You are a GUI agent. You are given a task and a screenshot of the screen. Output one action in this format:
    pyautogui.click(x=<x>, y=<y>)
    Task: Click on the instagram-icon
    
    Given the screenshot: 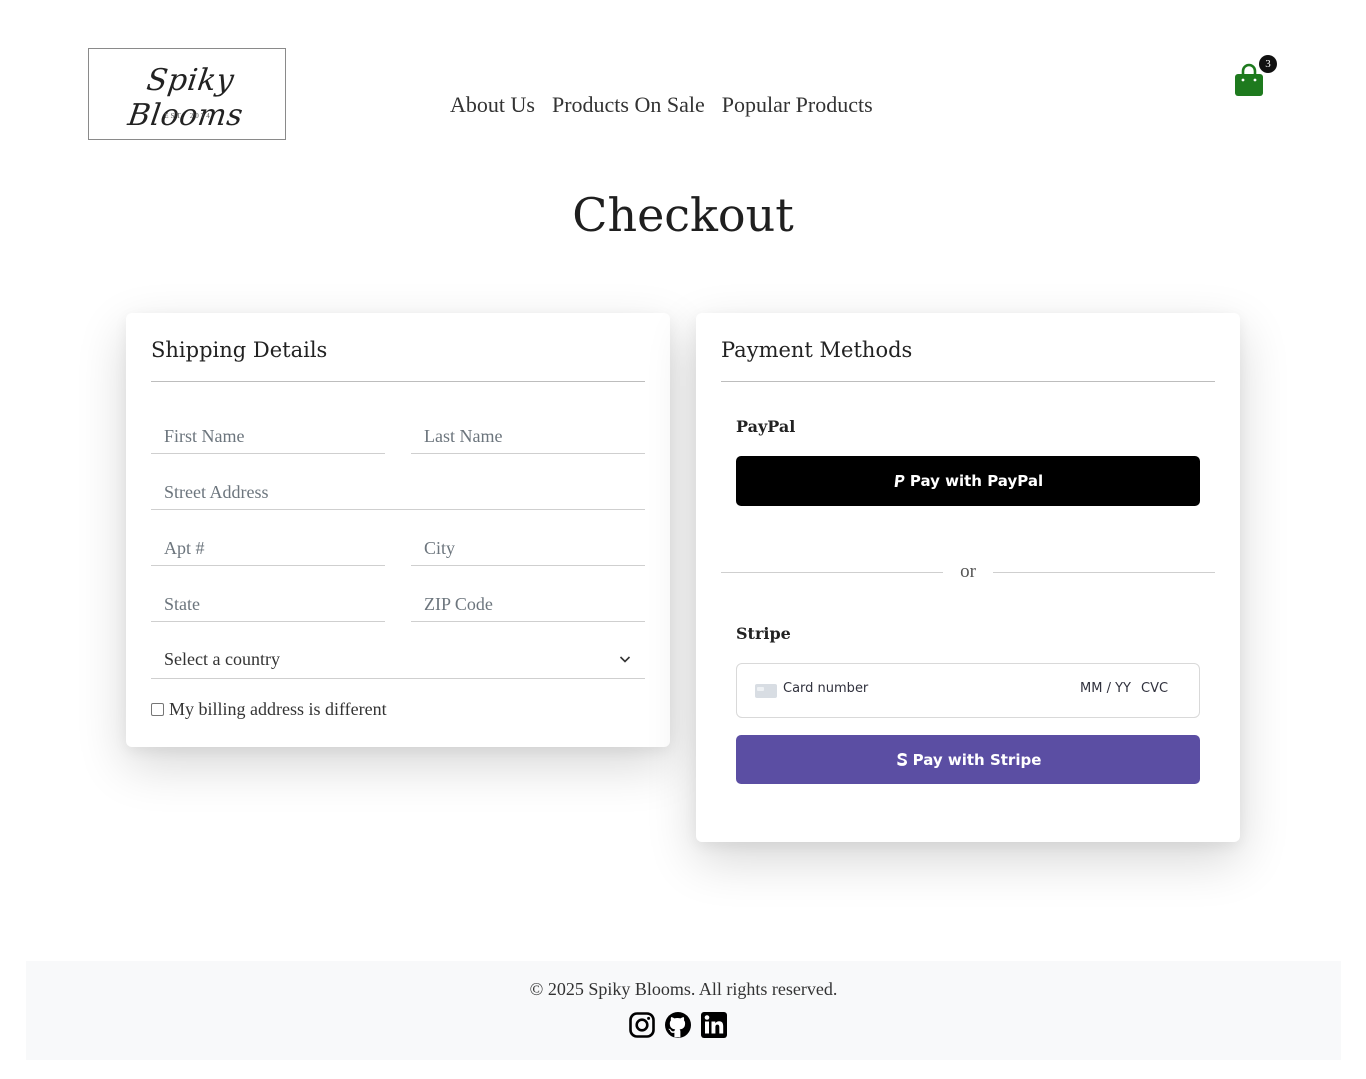 What is the action you would take?
    pyautogui.click(x=642, y=1025)
    